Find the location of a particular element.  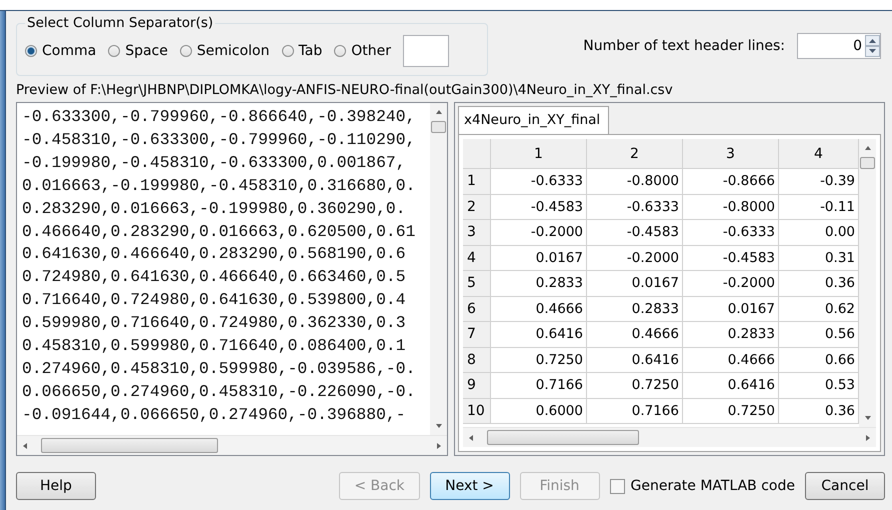

column-header: 4 is located at coordinates (819, 154).